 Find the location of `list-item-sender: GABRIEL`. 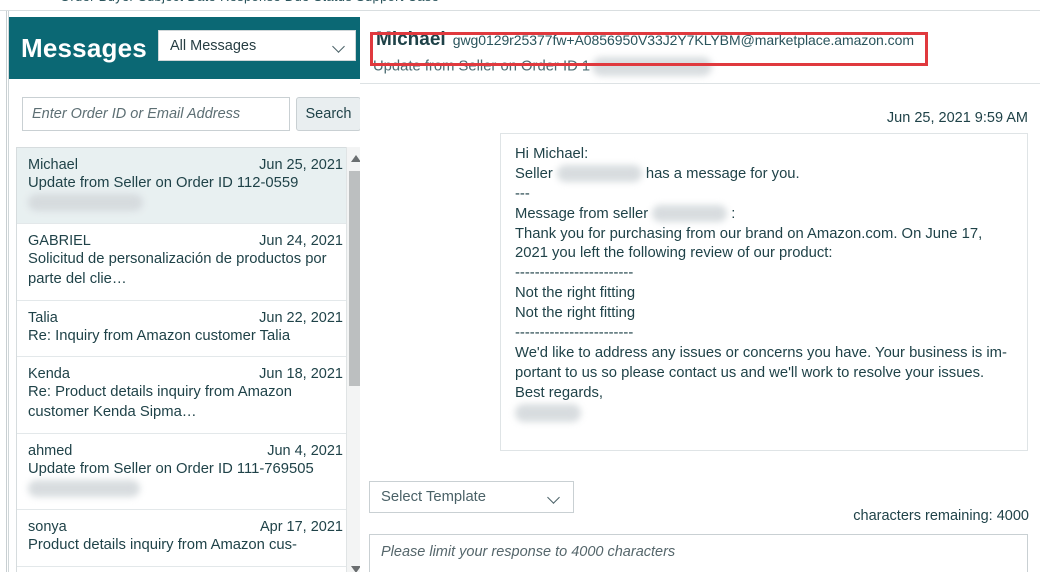

list-item-sender: GABRIEL is located at coordinates (59, 241).